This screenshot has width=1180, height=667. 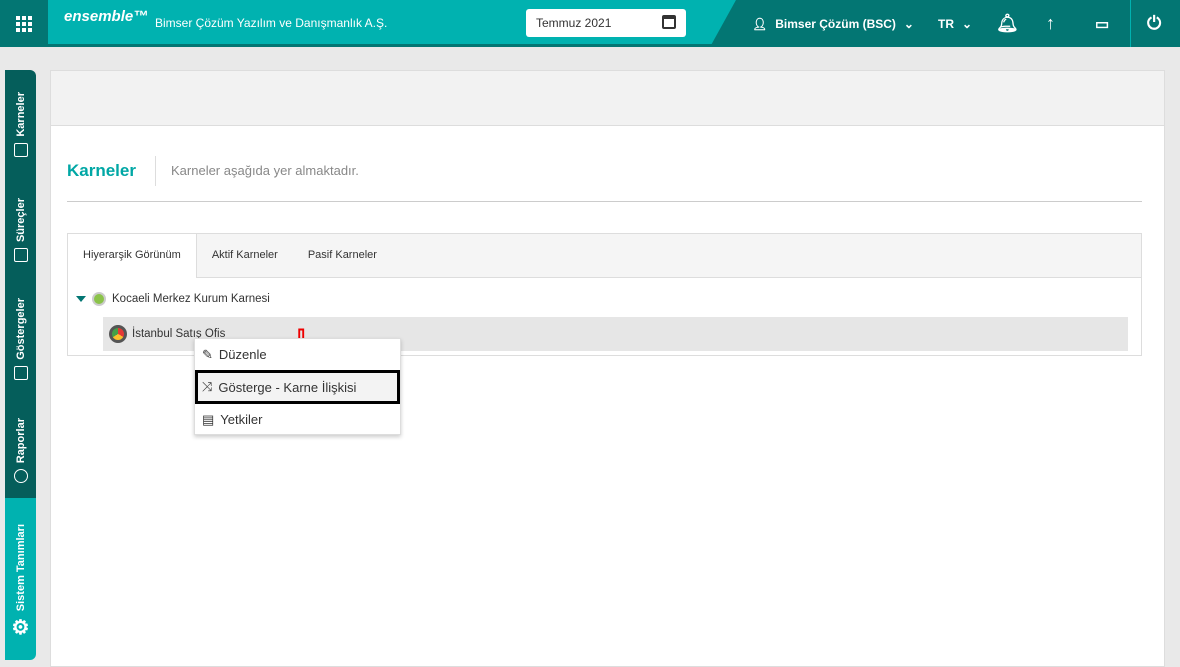 What do you see at coordinates (20, 628) in the screenshot?
I see `gear-icon: ⚙` at bounding box center [20, 628].